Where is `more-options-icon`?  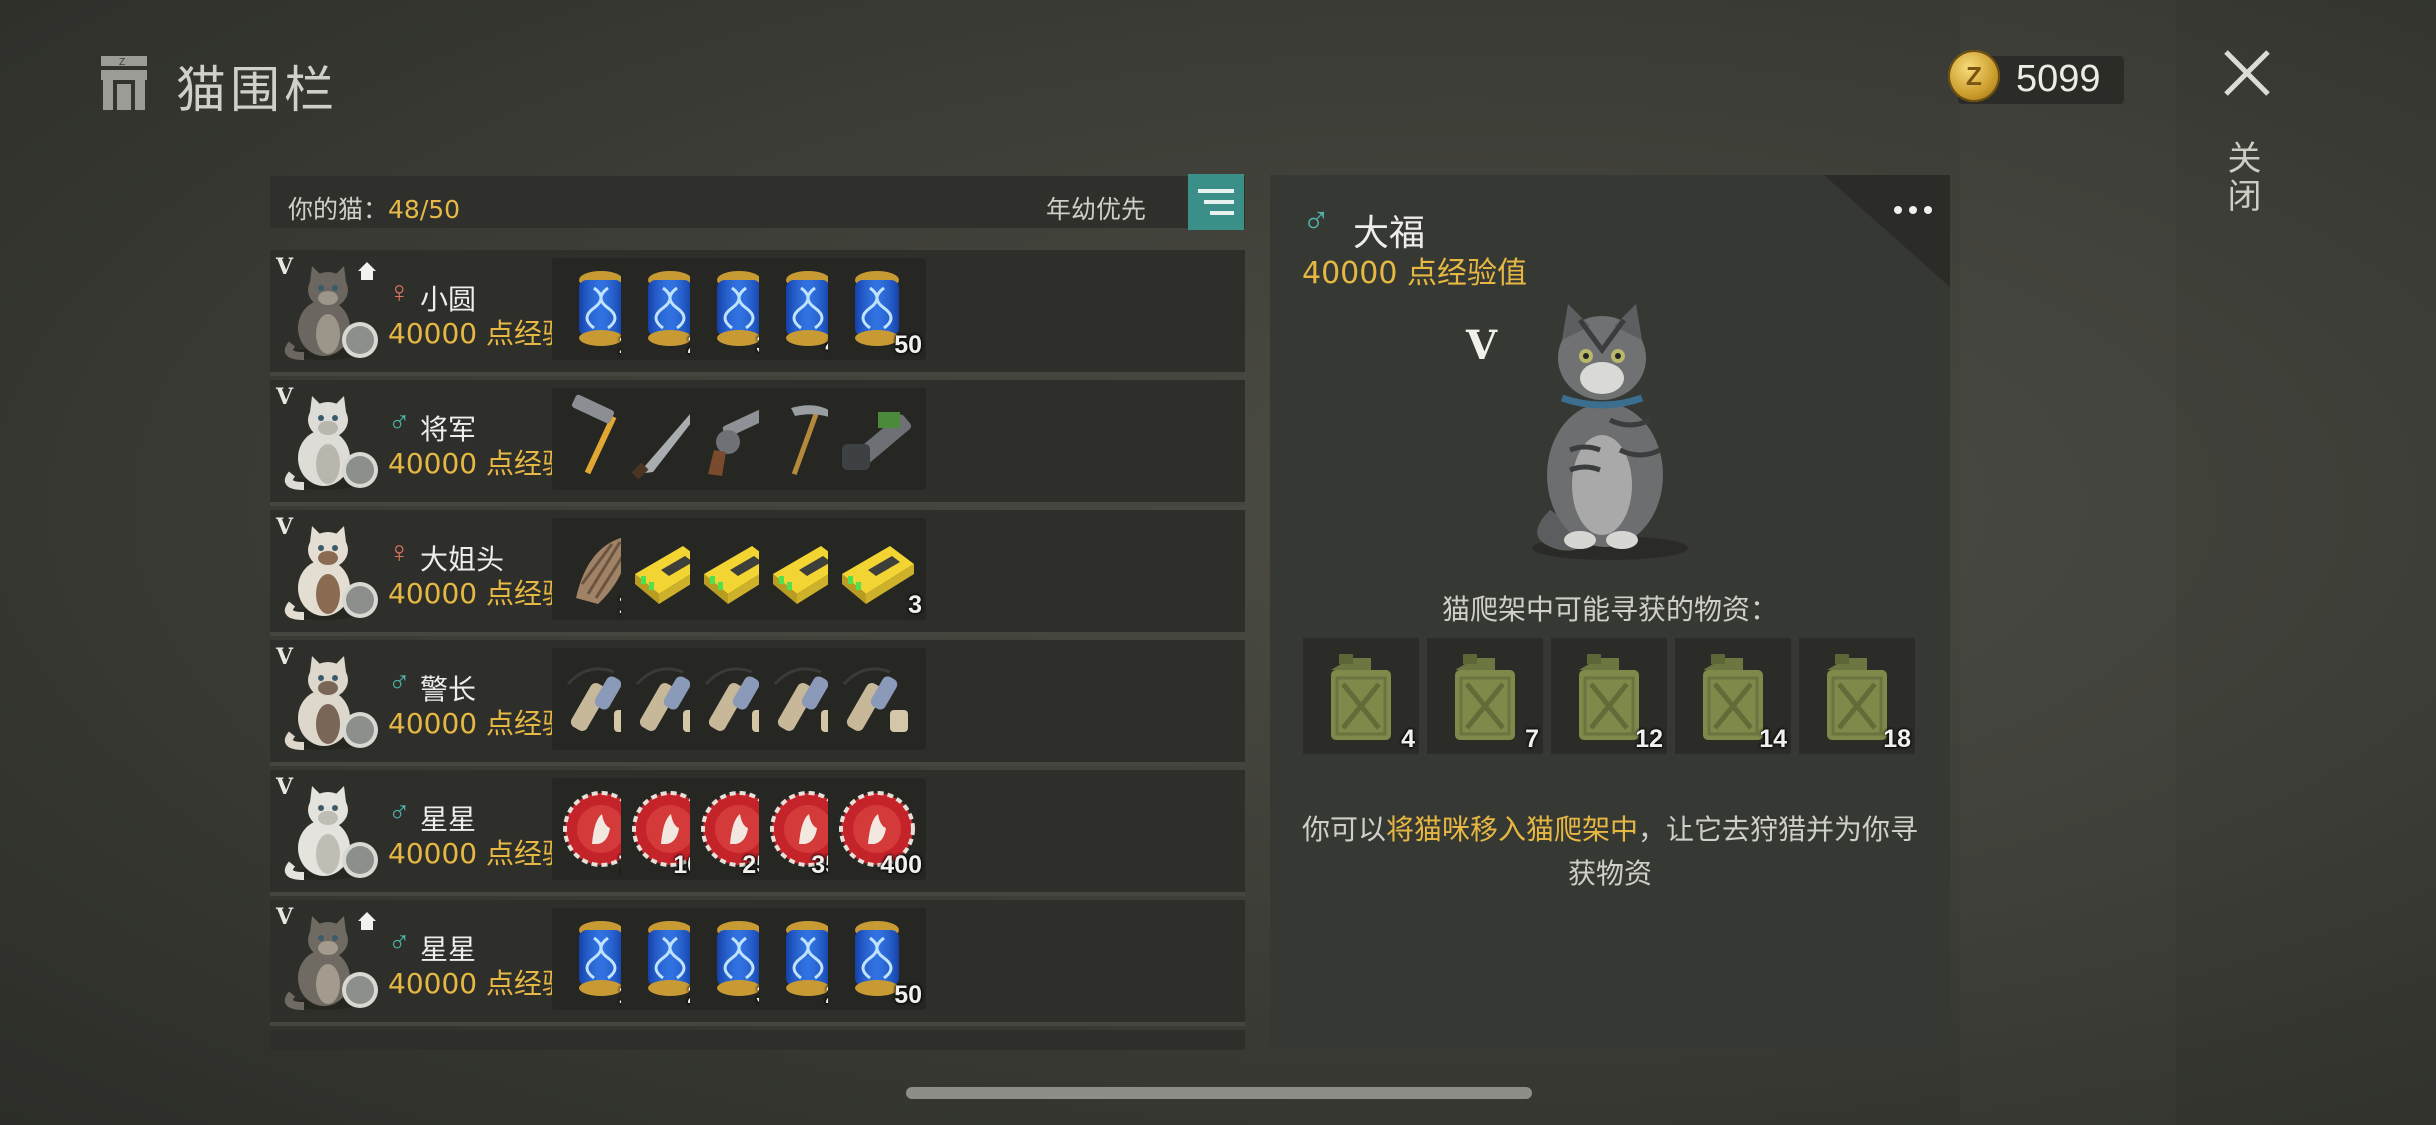 more-options-icon is located at coordinates (1913, 210).